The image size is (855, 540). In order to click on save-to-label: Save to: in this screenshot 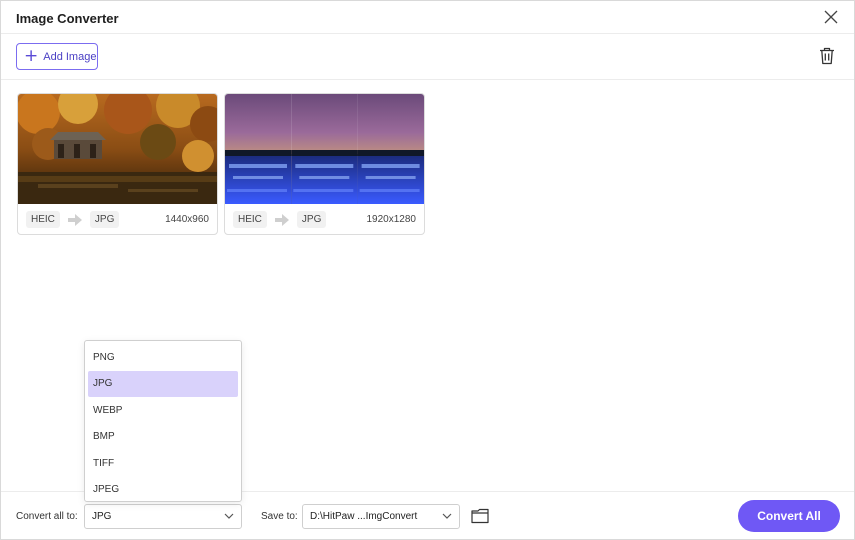, I will do `click(279, 516)`.